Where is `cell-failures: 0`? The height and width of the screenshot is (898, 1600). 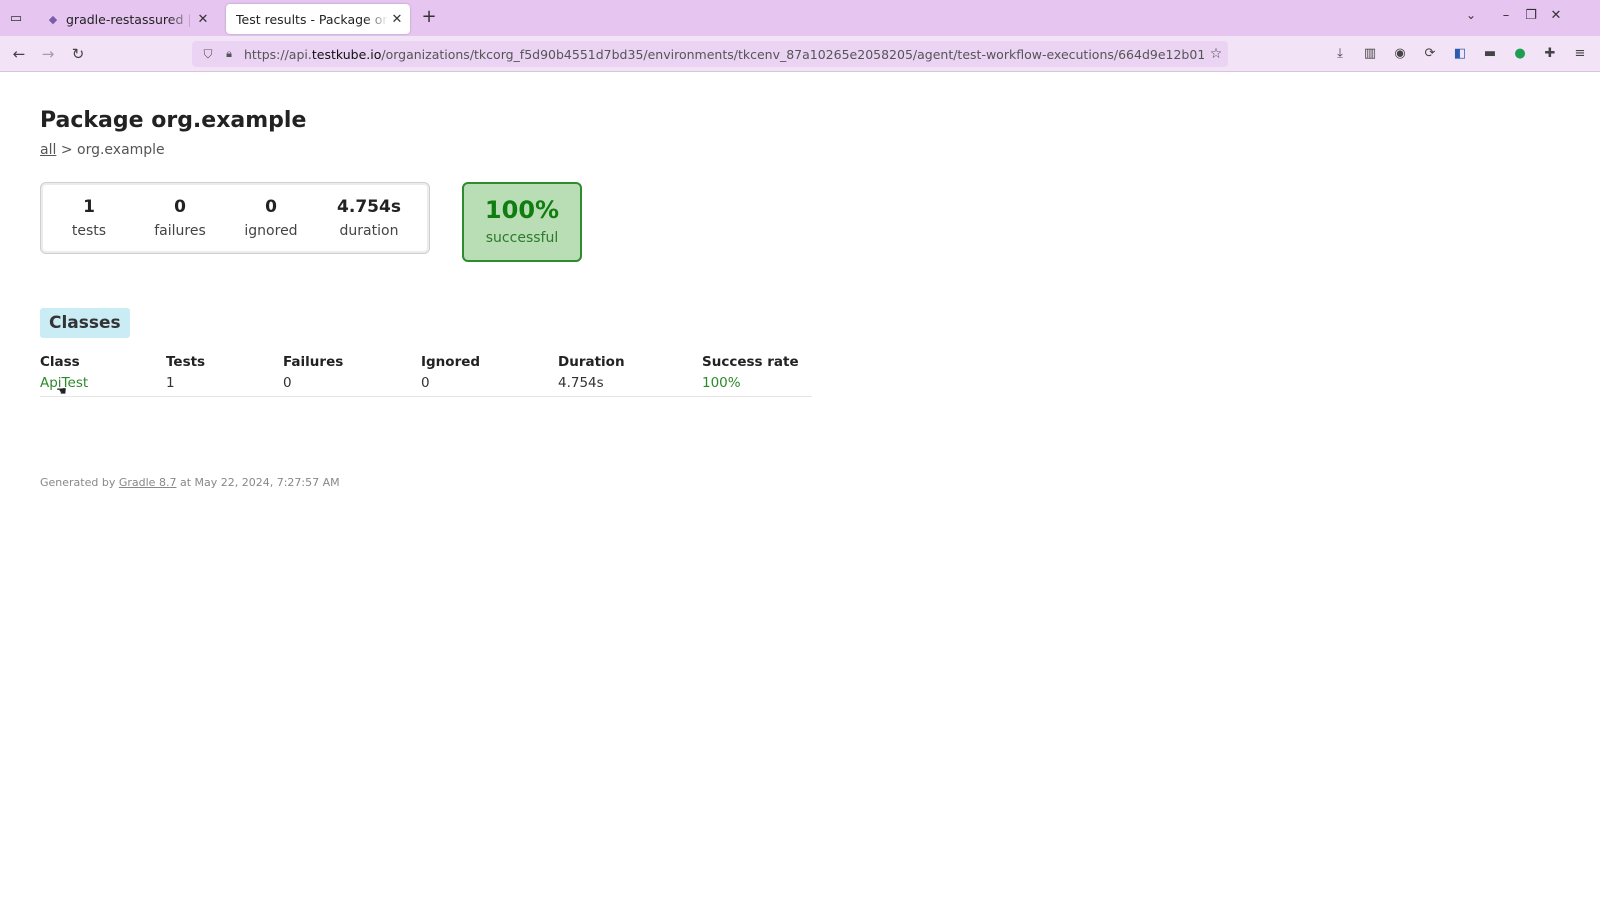 cell-failures: 0 is located at coordinates (352, 384).